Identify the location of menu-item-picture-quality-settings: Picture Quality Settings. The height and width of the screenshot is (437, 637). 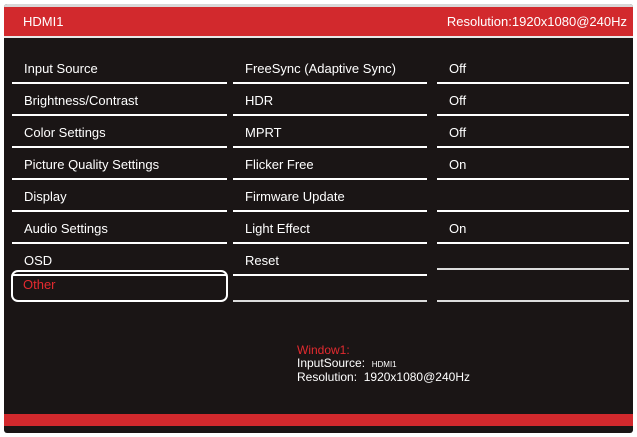
(119, 165).